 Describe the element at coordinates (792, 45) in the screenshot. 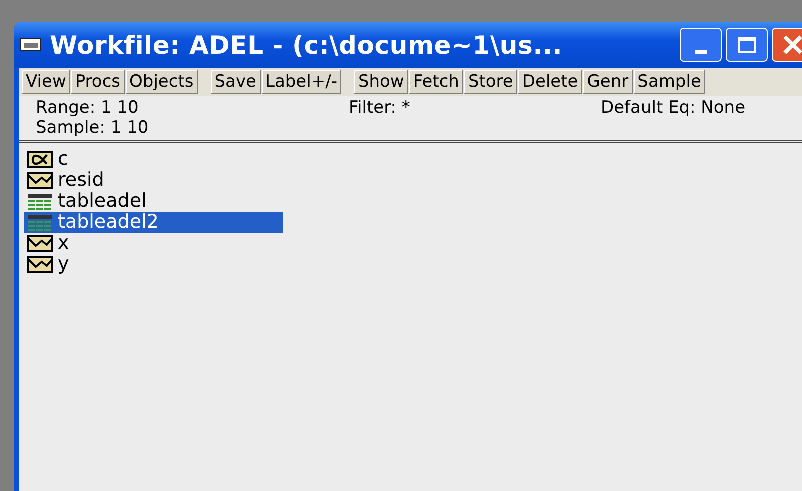

I see `close-icon` at that location.